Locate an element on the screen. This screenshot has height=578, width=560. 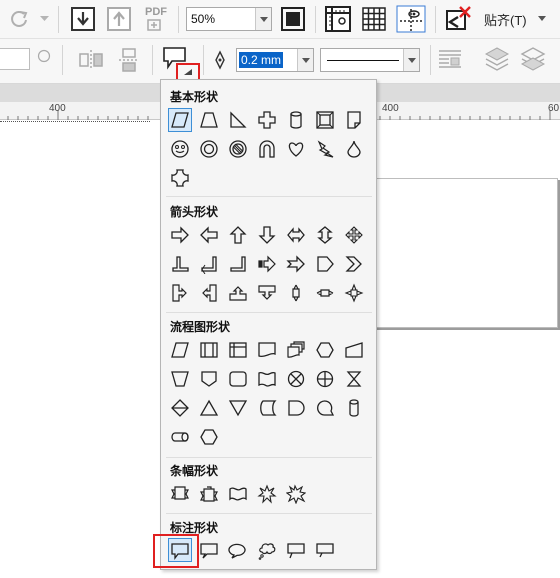
shape-arrow-callout-d is located at coordinates (267, 293).